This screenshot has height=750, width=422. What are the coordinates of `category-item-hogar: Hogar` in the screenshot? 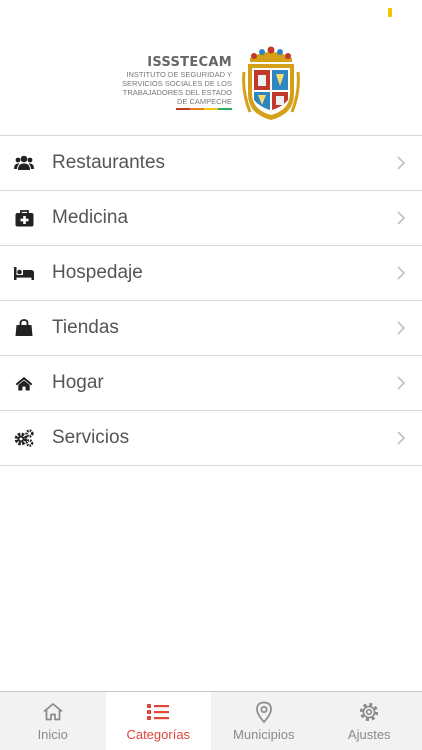 It's located at (211, 383).